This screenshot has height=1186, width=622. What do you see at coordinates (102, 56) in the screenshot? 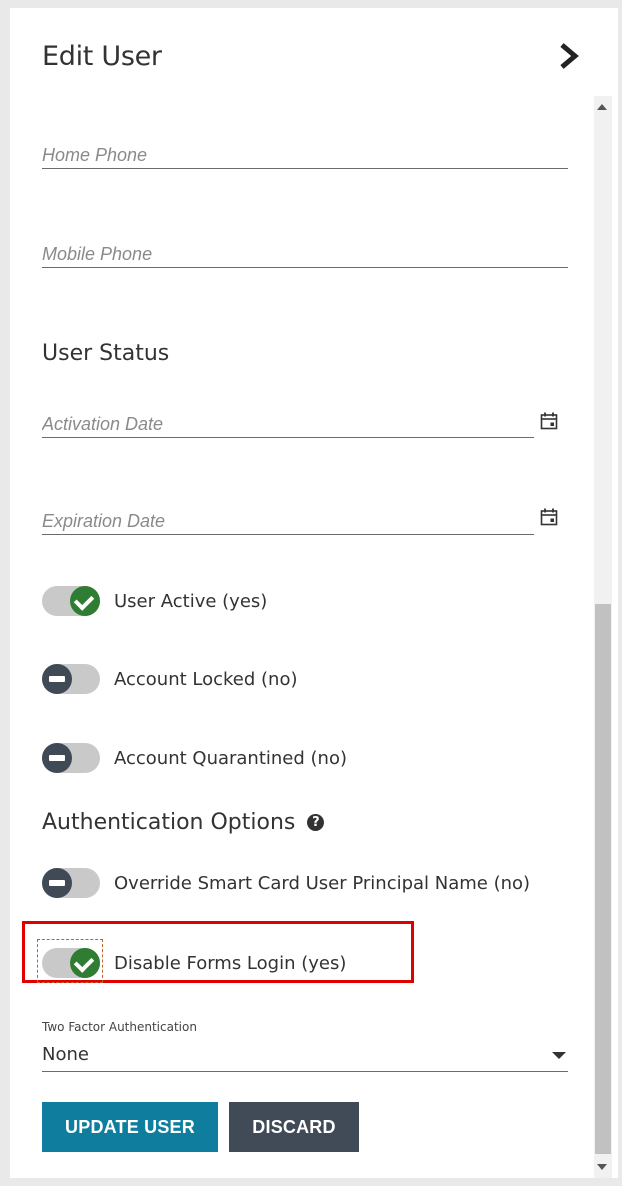
I see `panel-title: Edit User` at bounding box center [102, 56].